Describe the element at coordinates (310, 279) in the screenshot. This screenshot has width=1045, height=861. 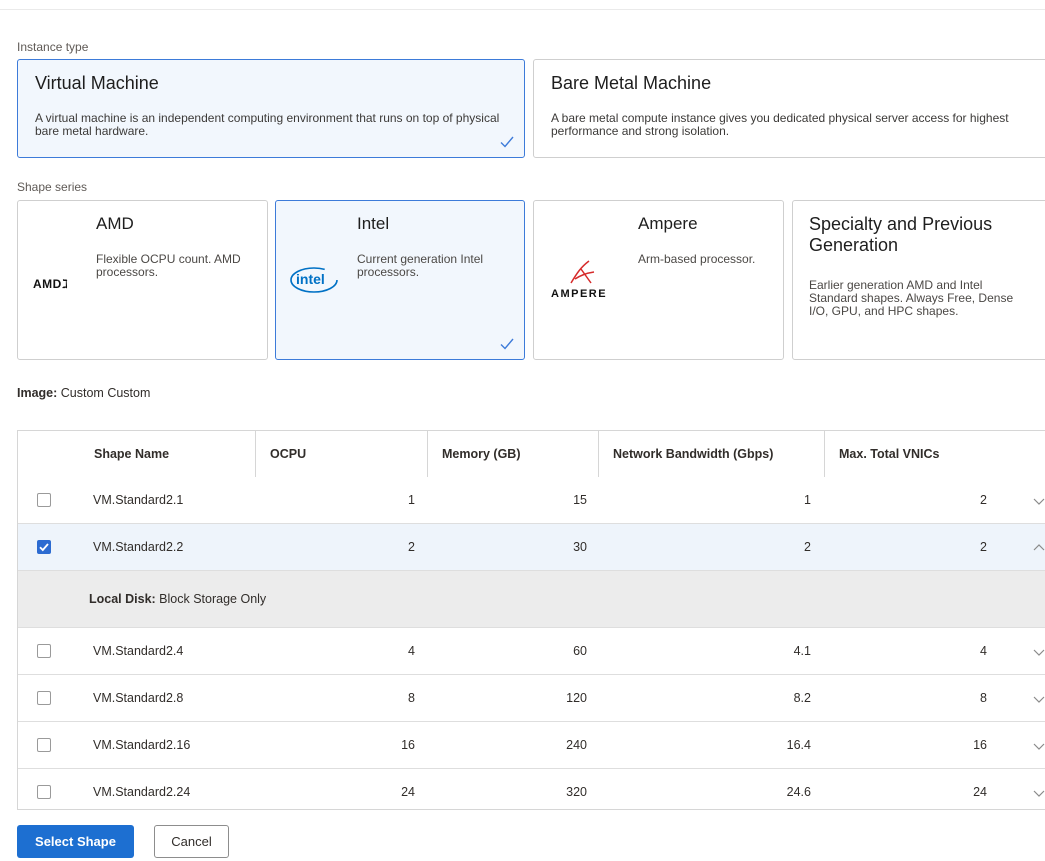
I see `intel-logo-text: intel` at that location.